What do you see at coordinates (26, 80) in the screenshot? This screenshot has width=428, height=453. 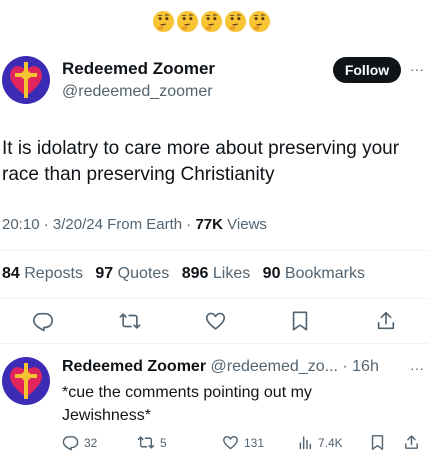 I see `author-avatar` at bounding box center [26, 80].